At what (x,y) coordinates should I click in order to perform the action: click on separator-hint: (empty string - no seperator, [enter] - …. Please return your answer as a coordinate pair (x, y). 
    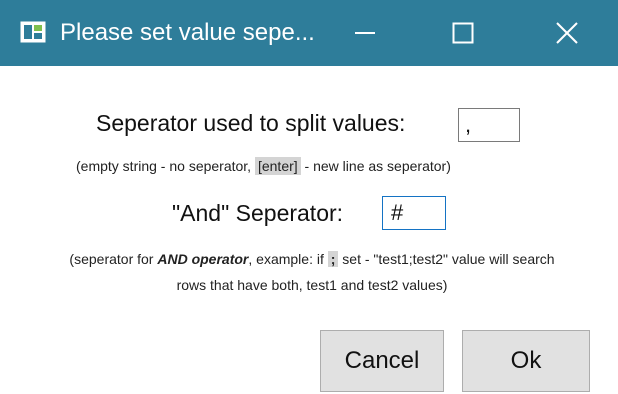
    Looking at the image, I should click on (263, 166).